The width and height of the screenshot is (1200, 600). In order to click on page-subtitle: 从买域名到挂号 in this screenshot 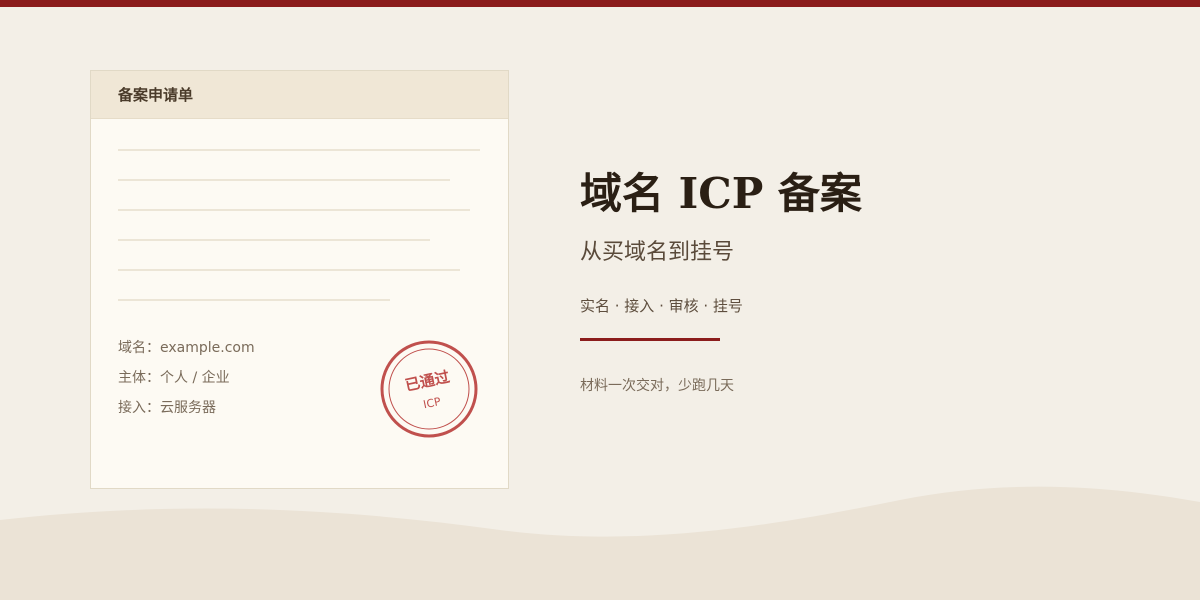, I will do `click(657, 252)`.